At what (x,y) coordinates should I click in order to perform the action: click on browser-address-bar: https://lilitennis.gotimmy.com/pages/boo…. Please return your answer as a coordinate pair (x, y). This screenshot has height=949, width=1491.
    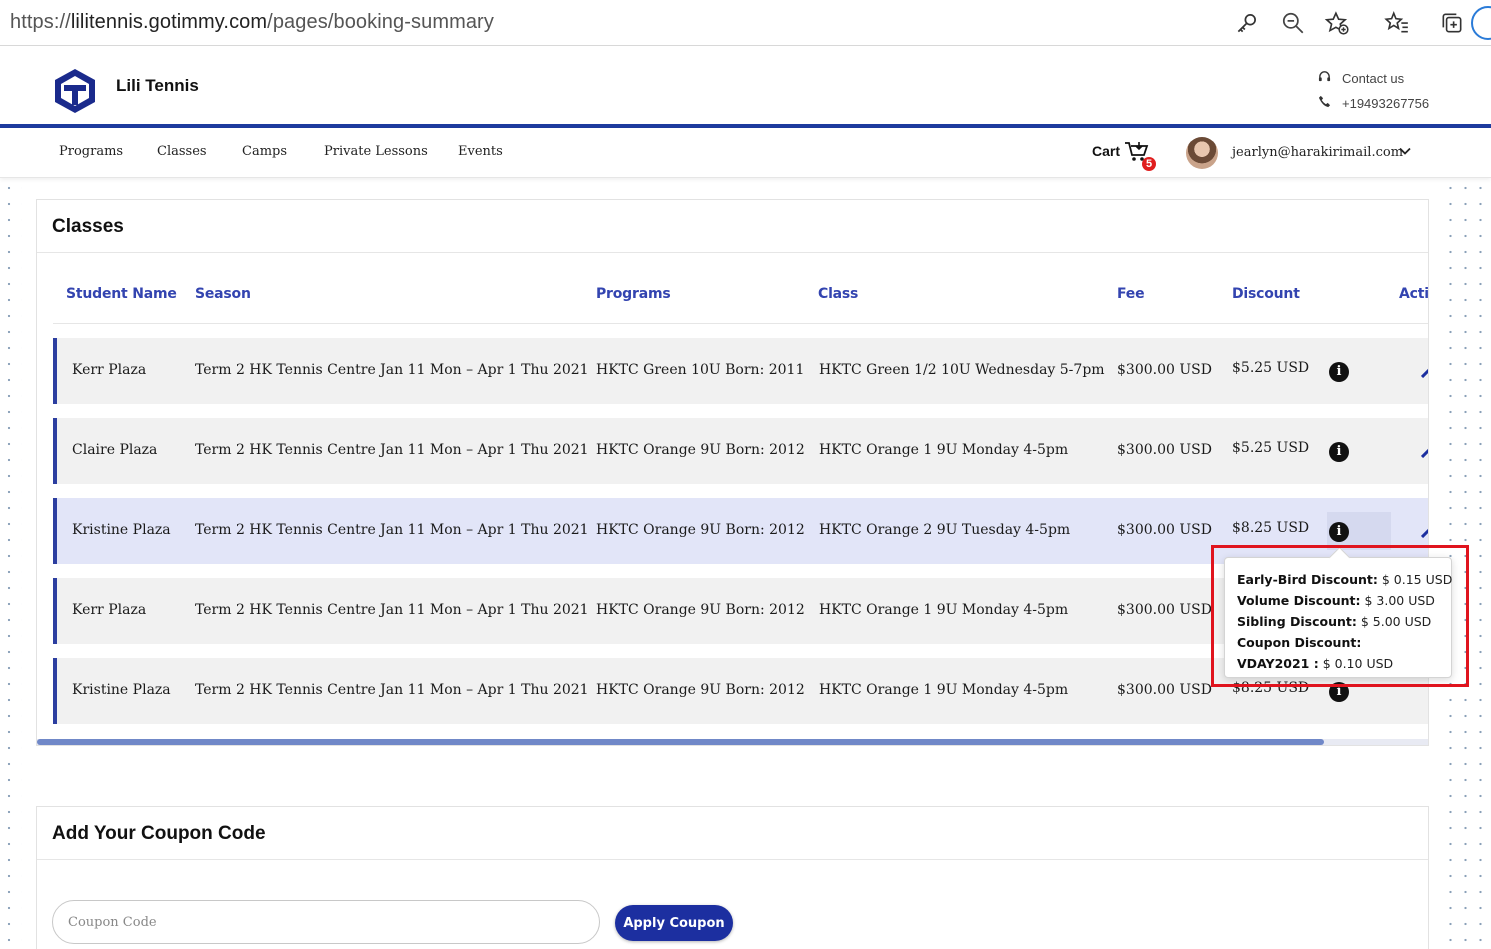
    Looking at the image, I should click on (745, 23).